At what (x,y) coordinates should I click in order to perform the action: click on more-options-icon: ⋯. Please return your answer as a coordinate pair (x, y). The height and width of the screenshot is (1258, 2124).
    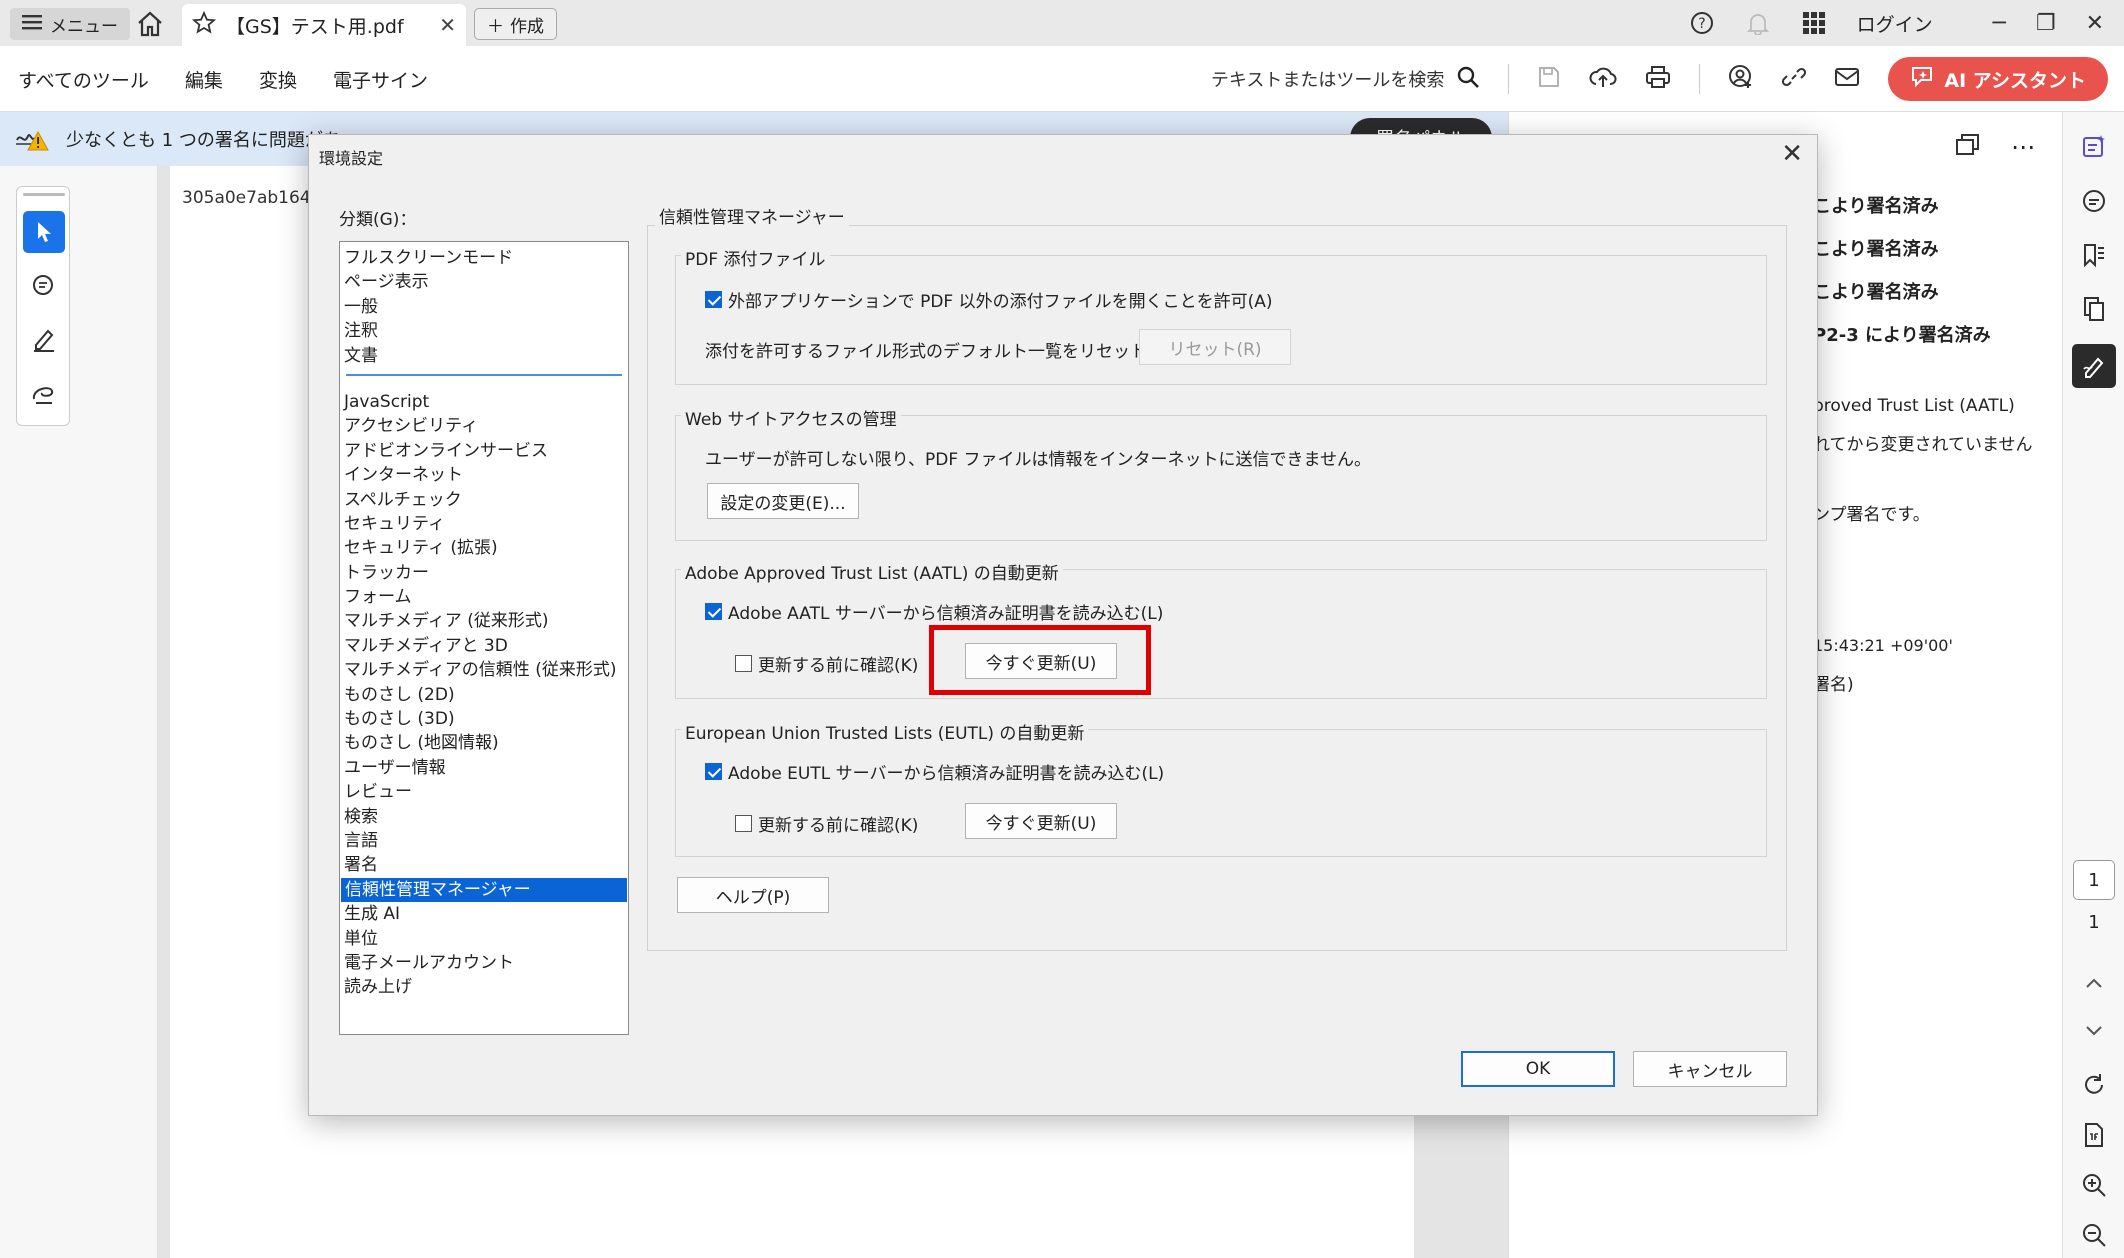
    Looking at the image, I should click on (2023, 147).